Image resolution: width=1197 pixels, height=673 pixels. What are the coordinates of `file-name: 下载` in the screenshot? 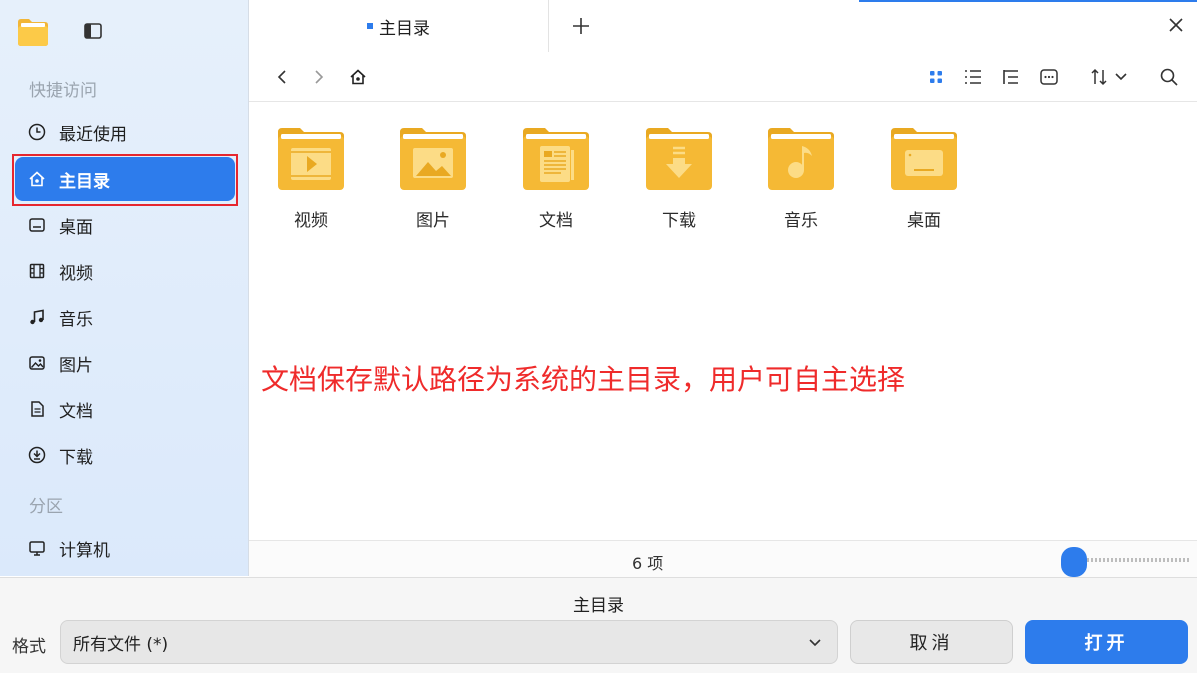 It's located at (679, 221).